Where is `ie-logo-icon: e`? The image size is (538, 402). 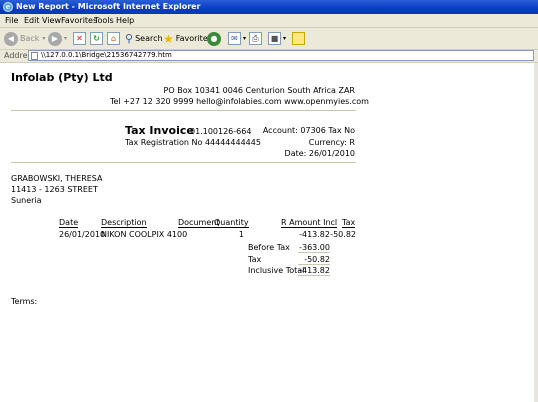
ie-logo-icon: e is located at coordinates (8, 7).